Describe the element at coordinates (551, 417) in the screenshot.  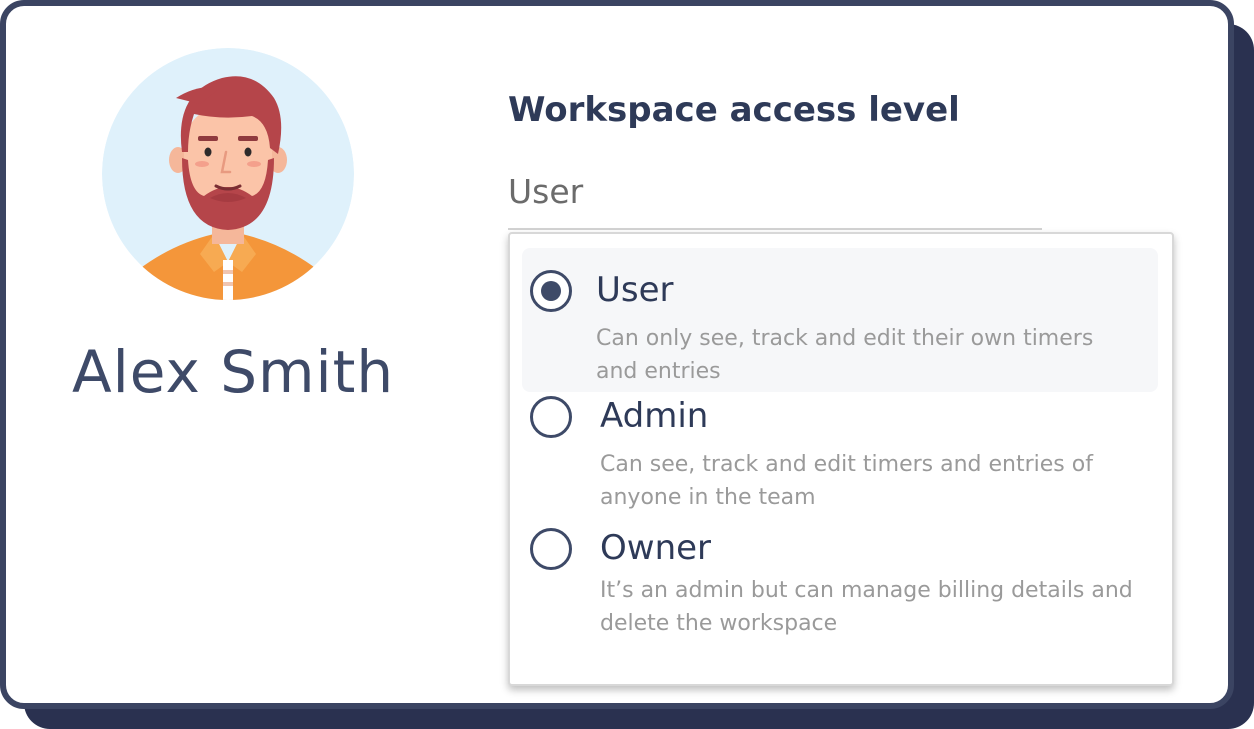
I see `radio-admin` at that location.